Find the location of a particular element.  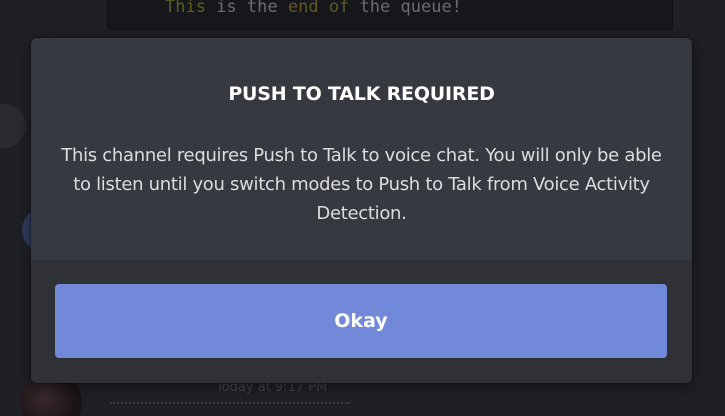

code-token: end is located at coordinates (303, 8).